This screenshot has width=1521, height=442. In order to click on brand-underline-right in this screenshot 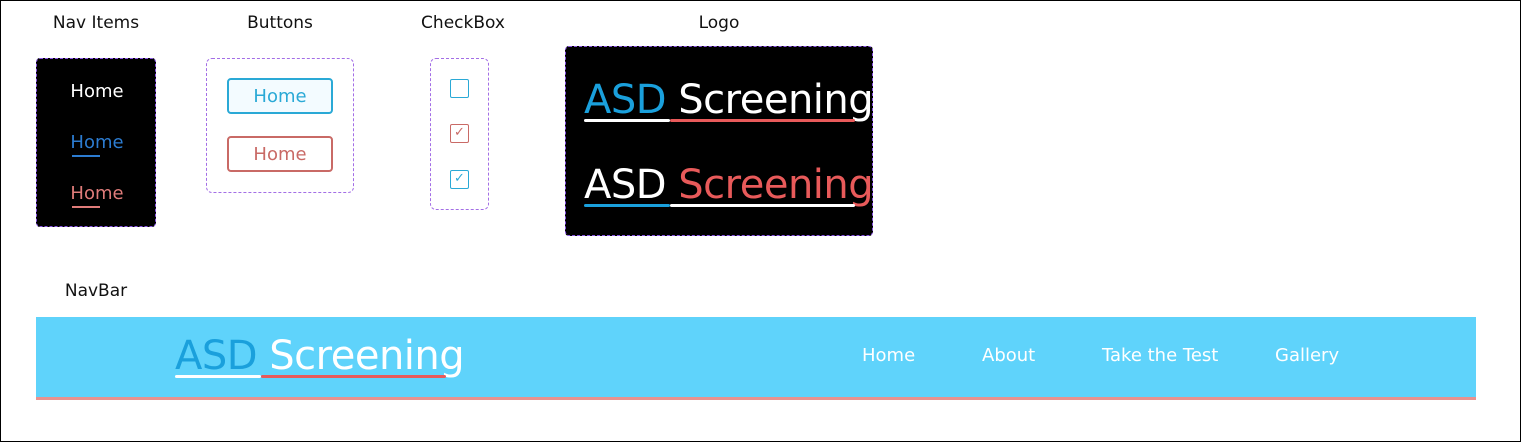, I will do `click(353, 376)`.